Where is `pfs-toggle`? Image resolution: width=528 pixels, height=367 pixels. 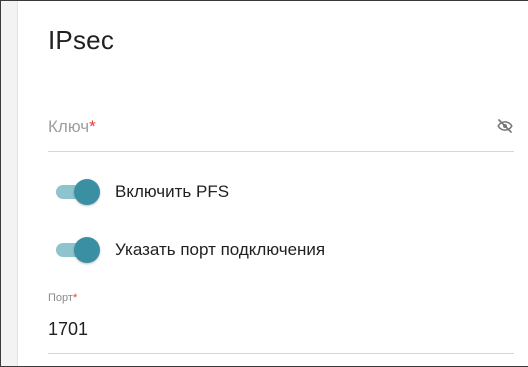 pfs-toggle is located at coordinates (77, 192).